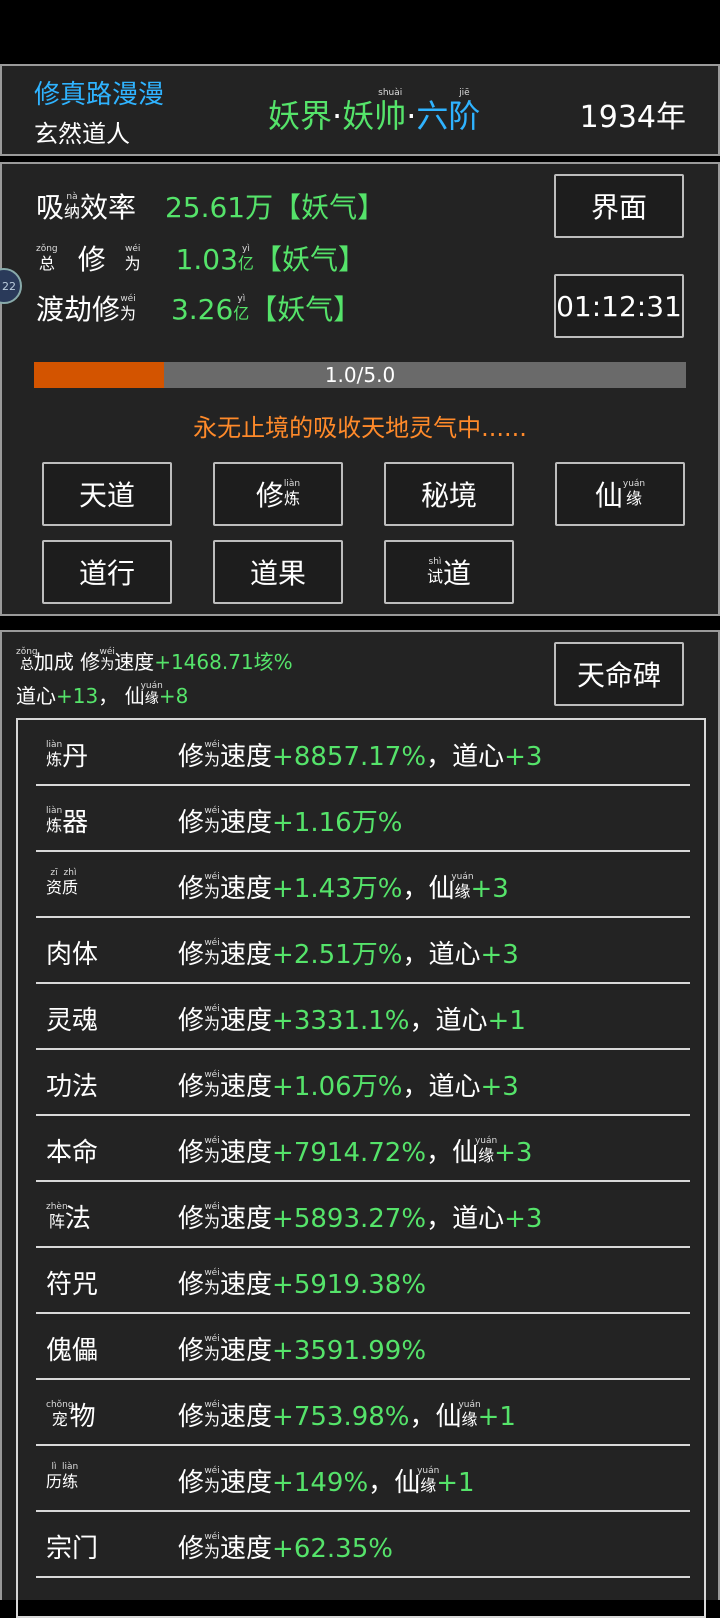  Describe the element at coordinates (326, 1482) in the screenshot. I see `list-item-description: 修为wéi 速度+149%，仙缘yuán+1` at that location.